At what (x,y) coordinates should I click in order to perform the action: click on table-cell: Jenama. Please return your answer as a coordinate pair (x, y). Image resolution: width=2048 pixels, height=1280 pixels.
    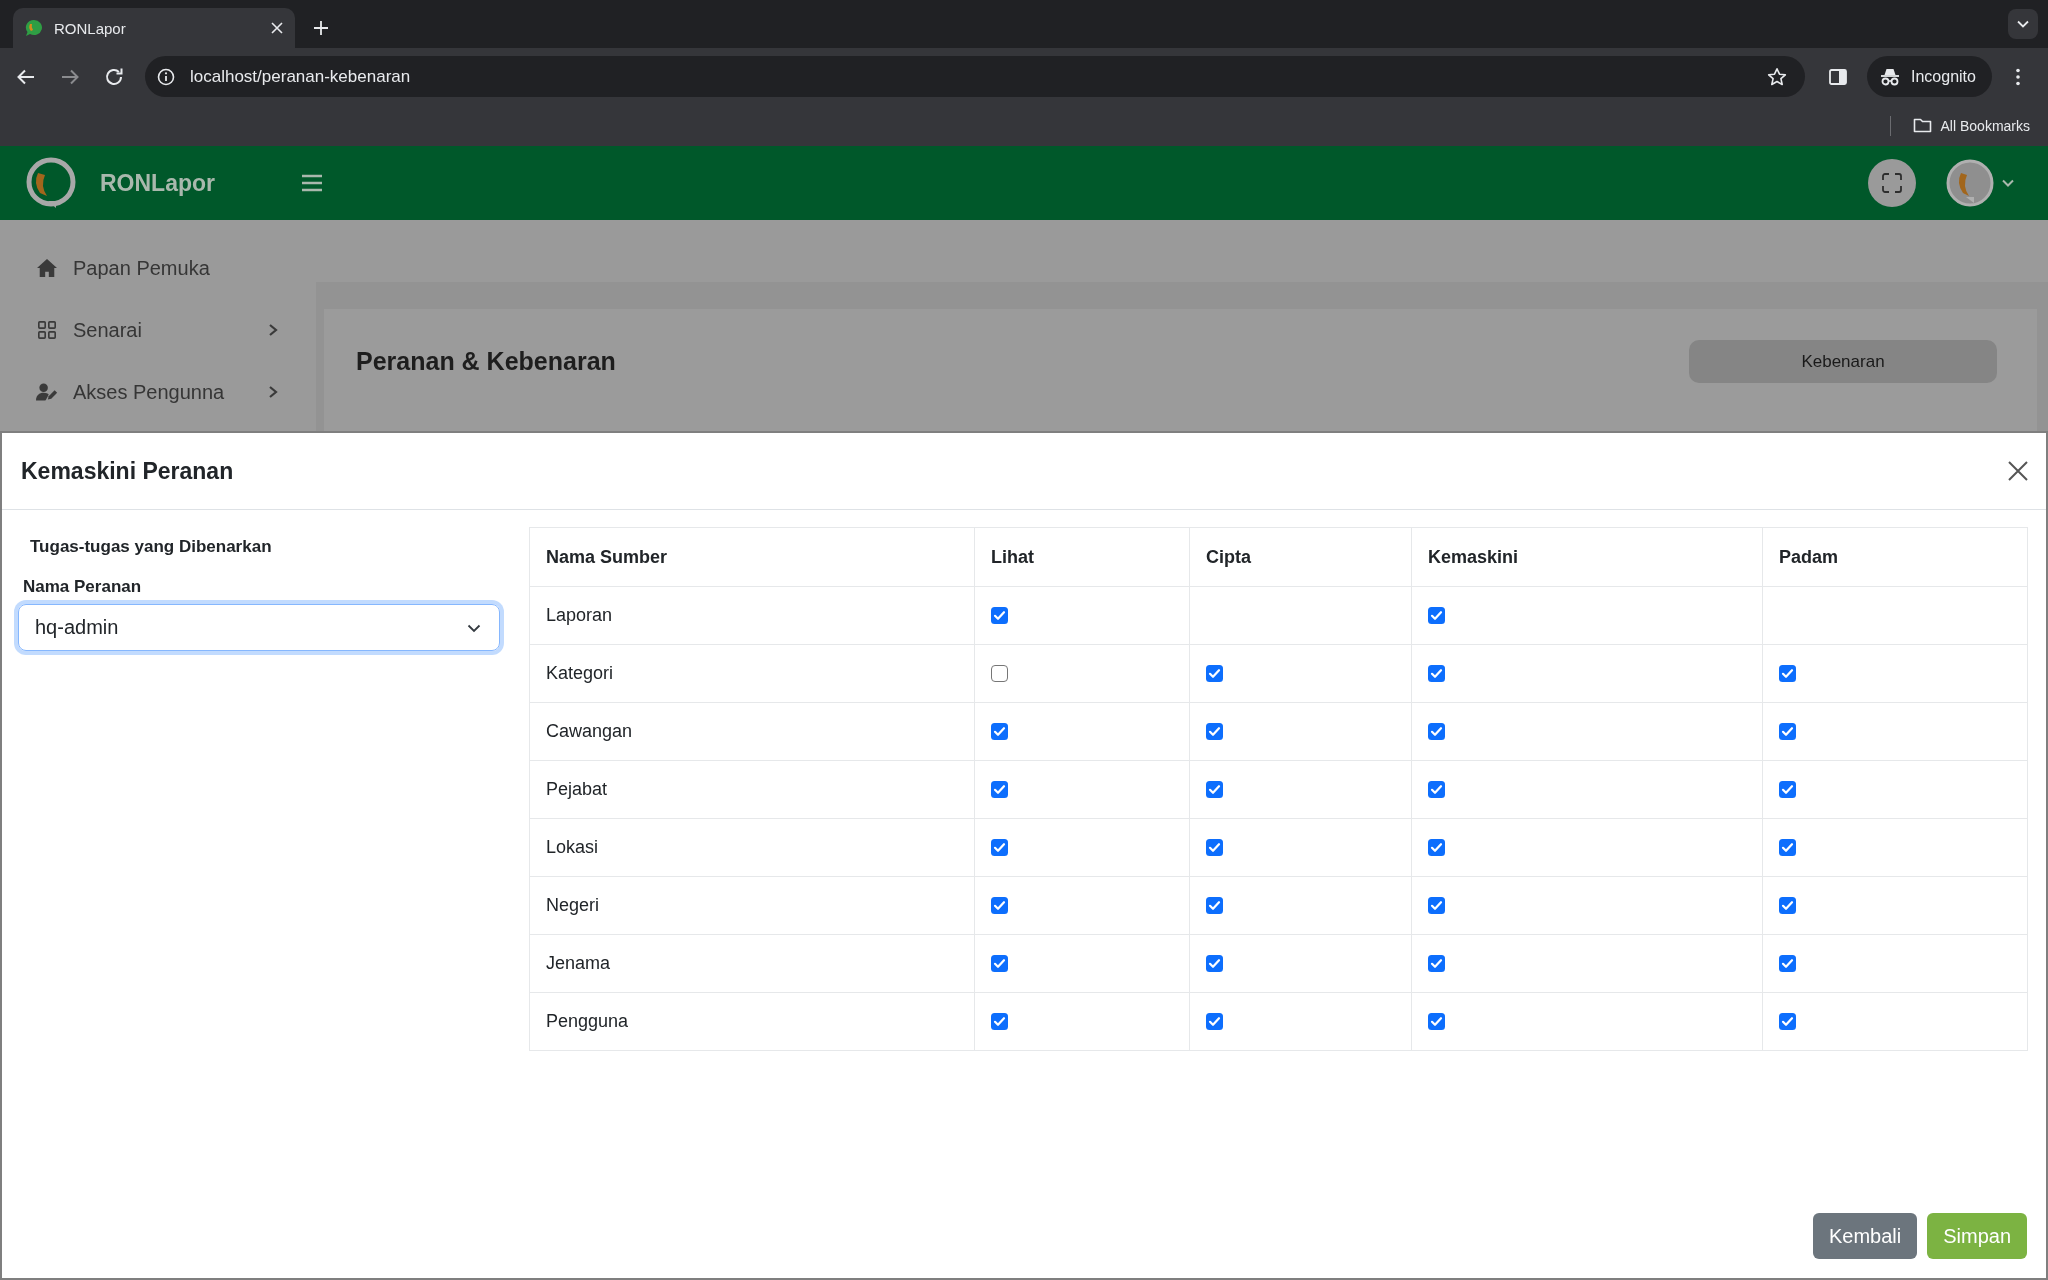
    Looking at the image, I should click on (752, 963).